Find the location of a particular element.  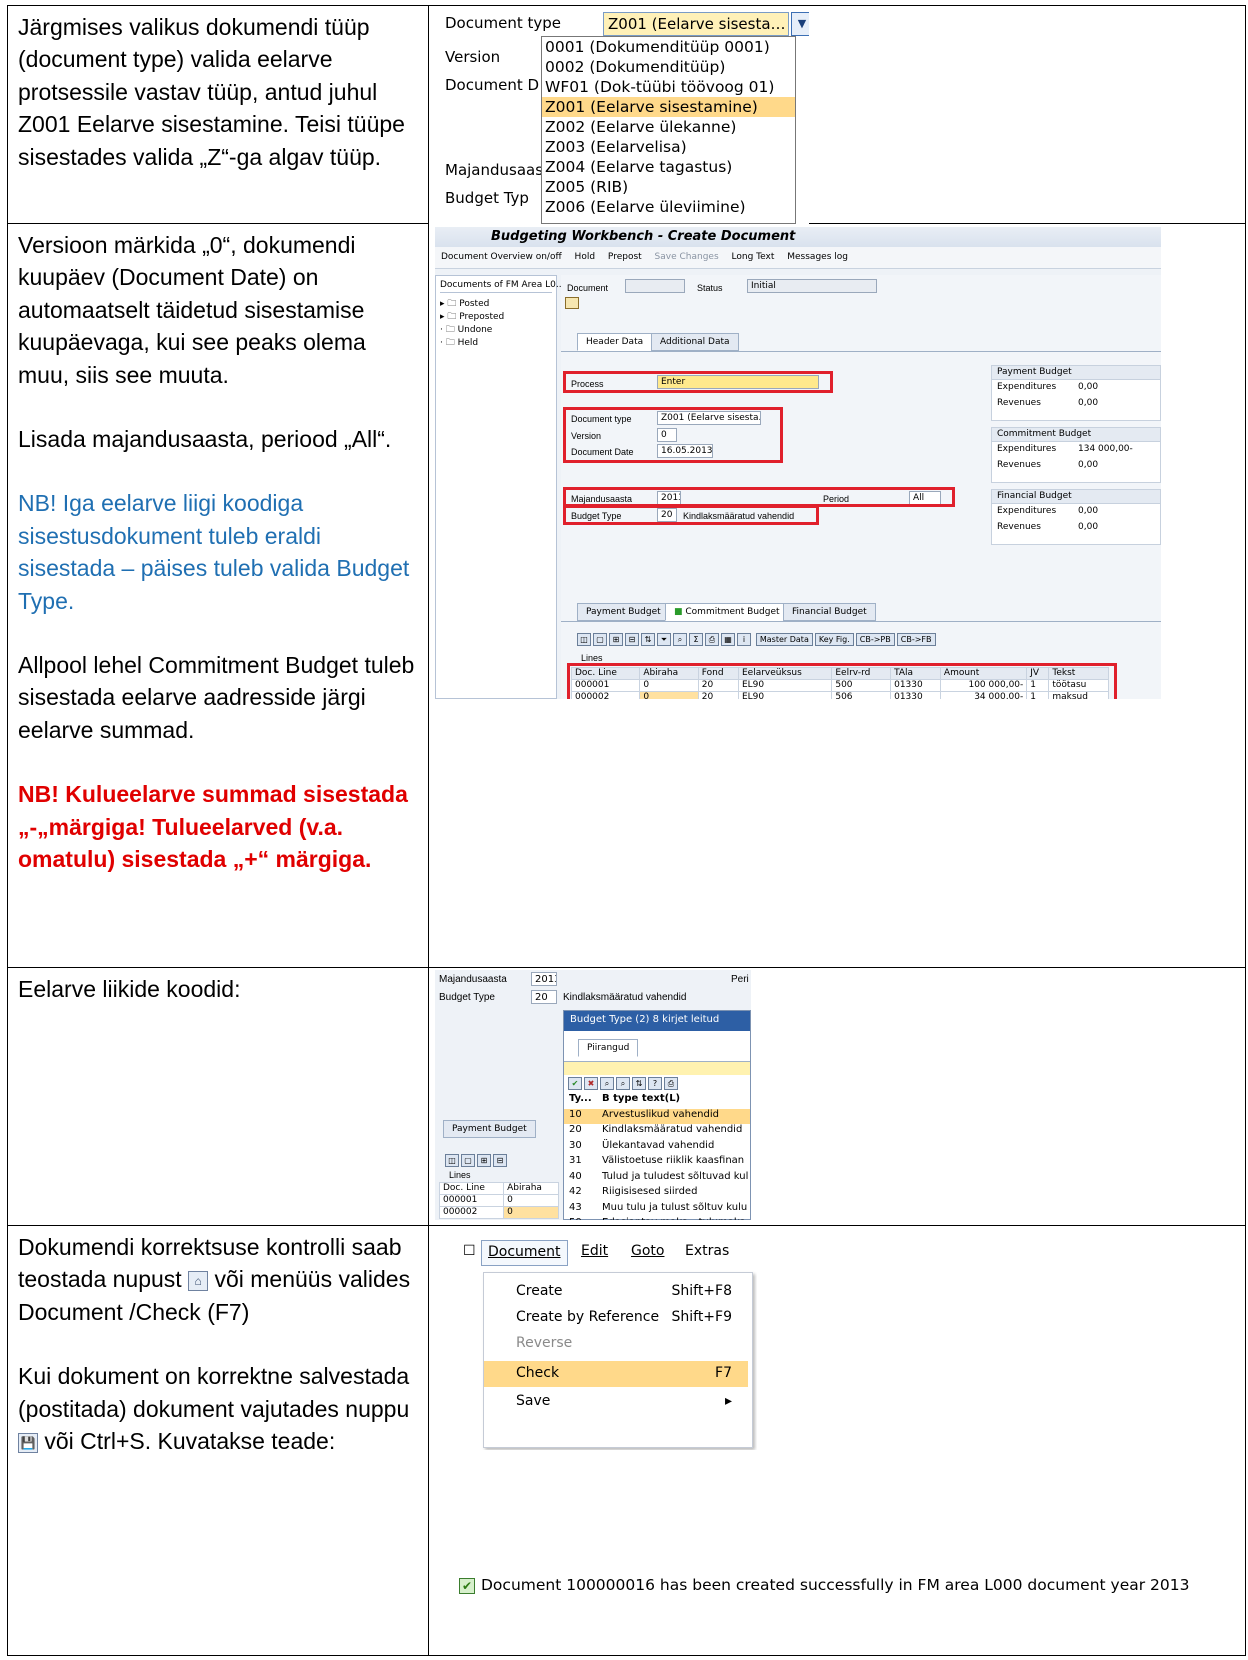

menu-item-save: Save ▸ is located at coordinates (616, 1402).